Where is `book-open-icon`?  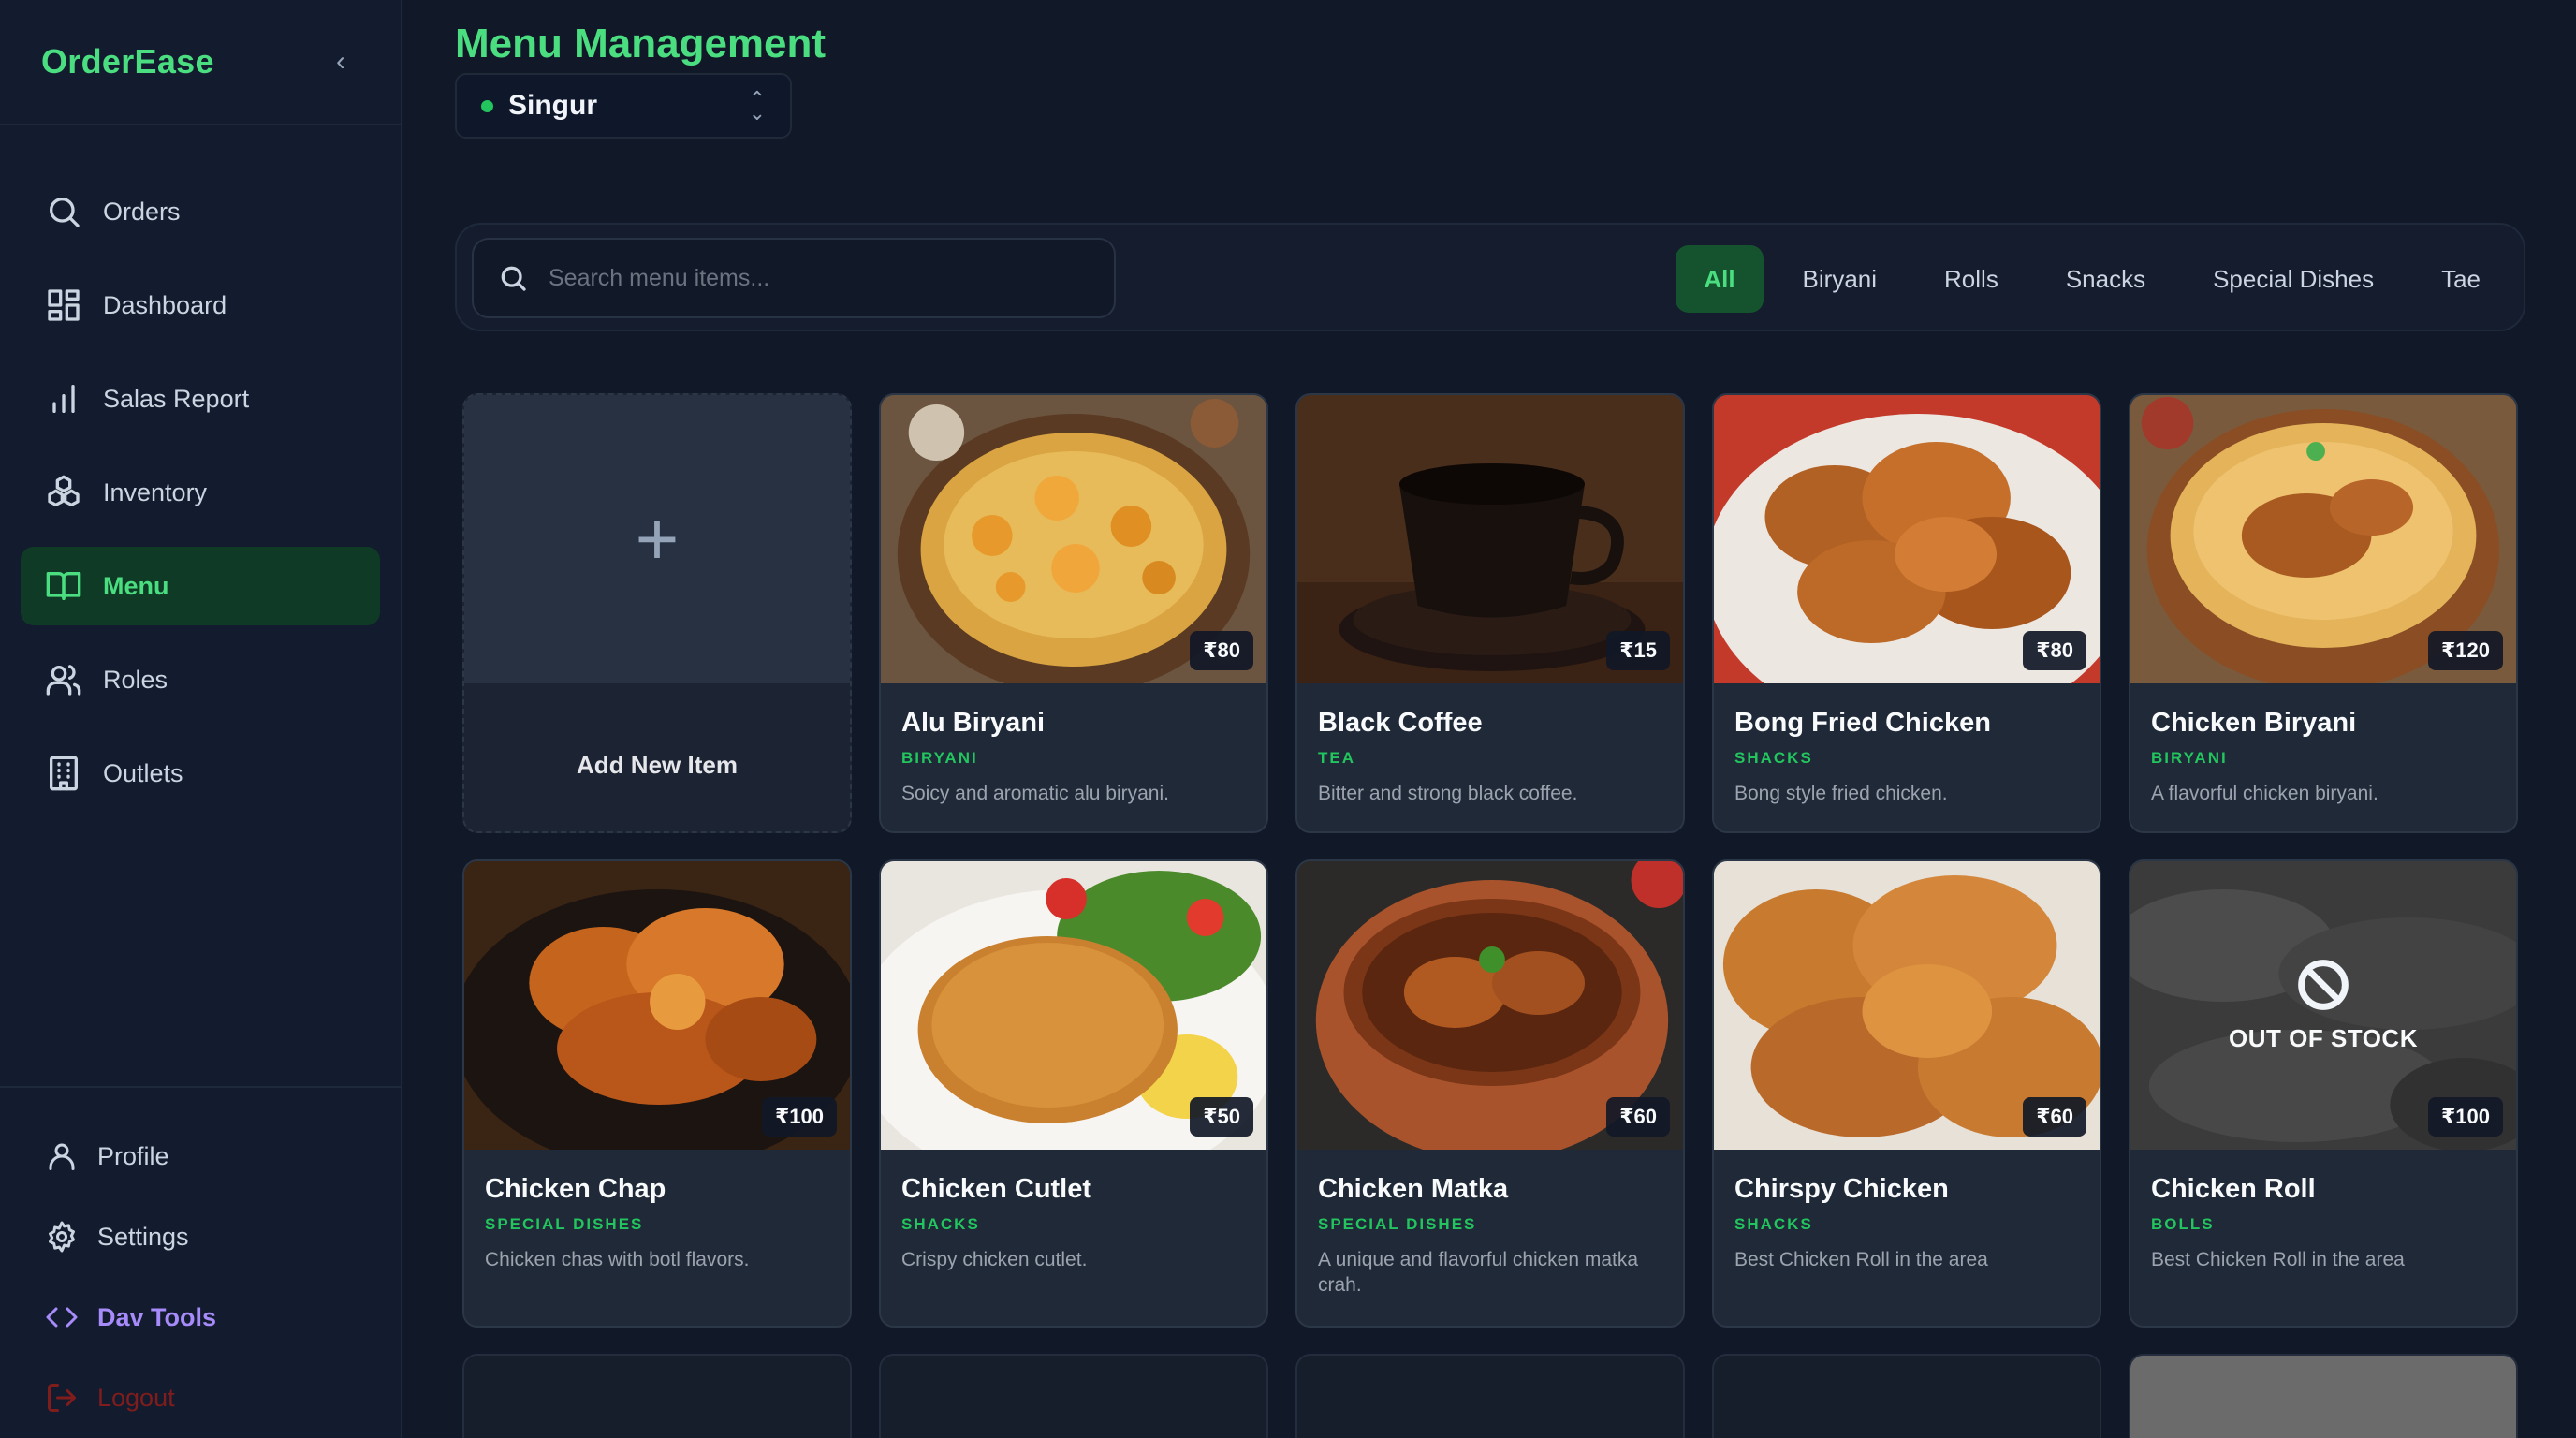
book-open-icon is located at coordinates (63, 586).